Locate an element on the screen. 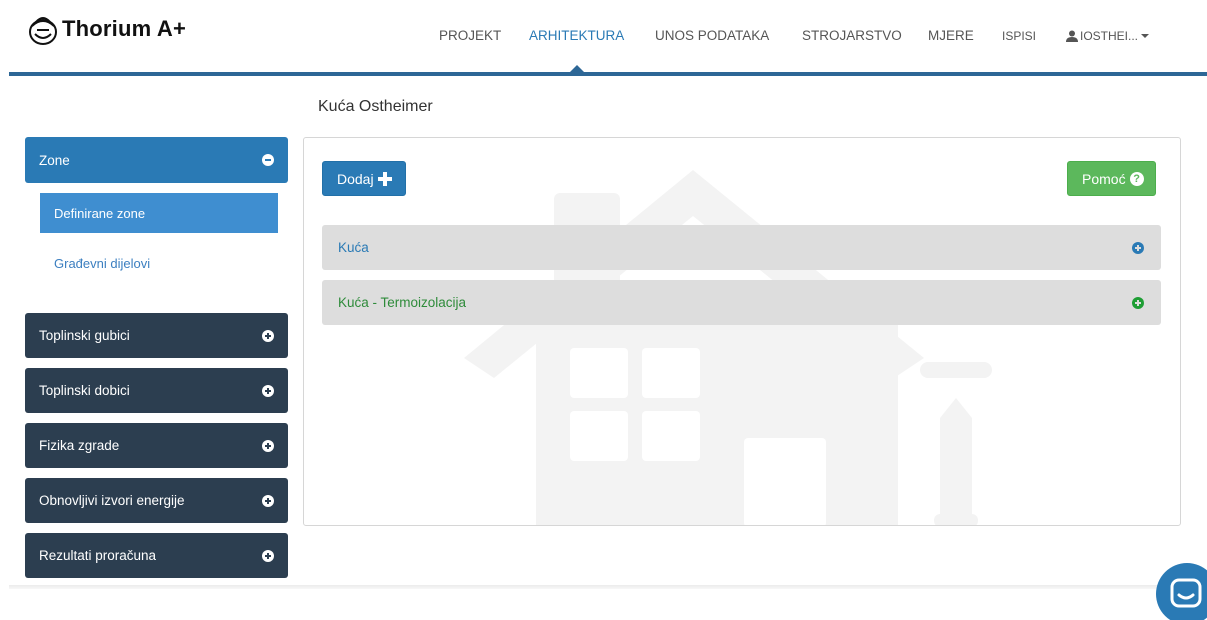 This screenshot has width=1207, height=620. question-circle-icon: ? is located at coordinates (1136, 178).